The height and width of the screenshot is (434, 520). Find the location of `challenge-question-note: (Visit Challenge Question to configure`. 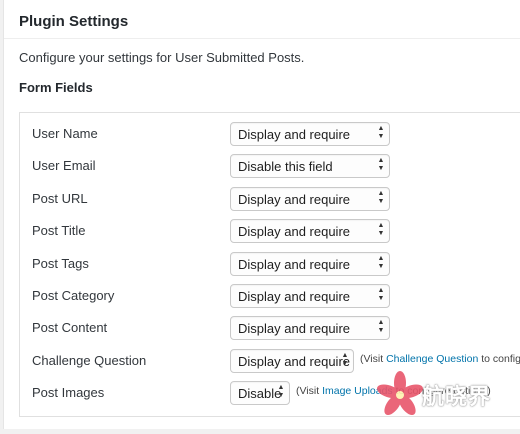

challenge-question-note: (Visit Challenge Question to configure is located at coordinates (440, 359).